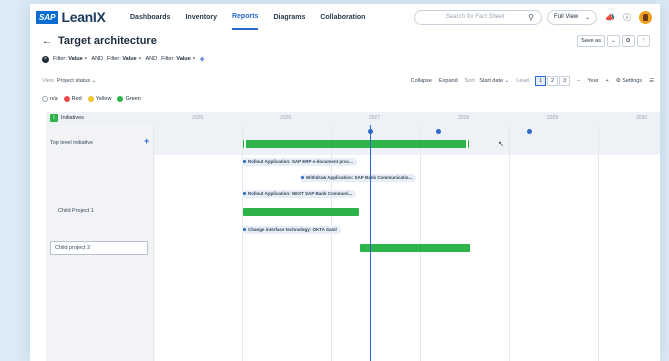 Image resolution: width=669 pixels, height=361 pixels. I want to click on clear-filters-icon: ×, so click(45, 59).